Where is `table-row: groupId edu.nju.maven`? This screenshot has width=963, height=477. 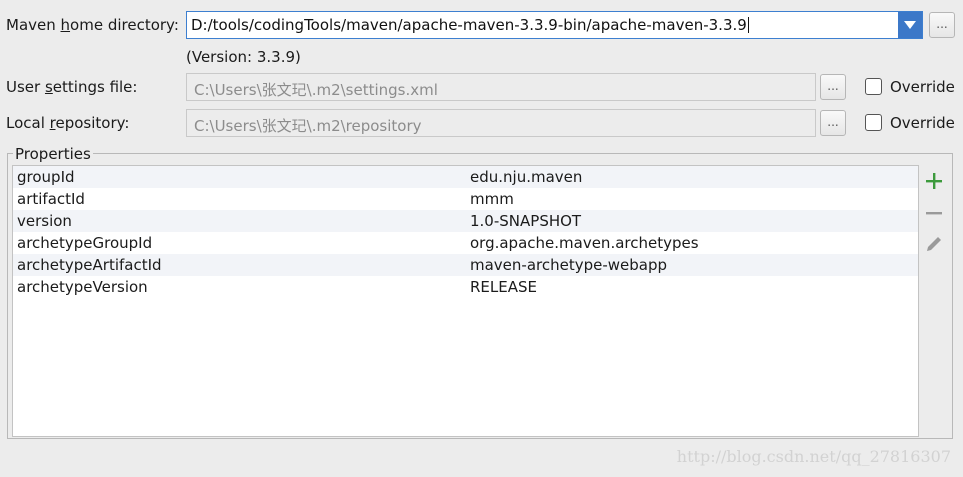 table-row: groupId edu.nju.maven is located at coordinates (465, 177).